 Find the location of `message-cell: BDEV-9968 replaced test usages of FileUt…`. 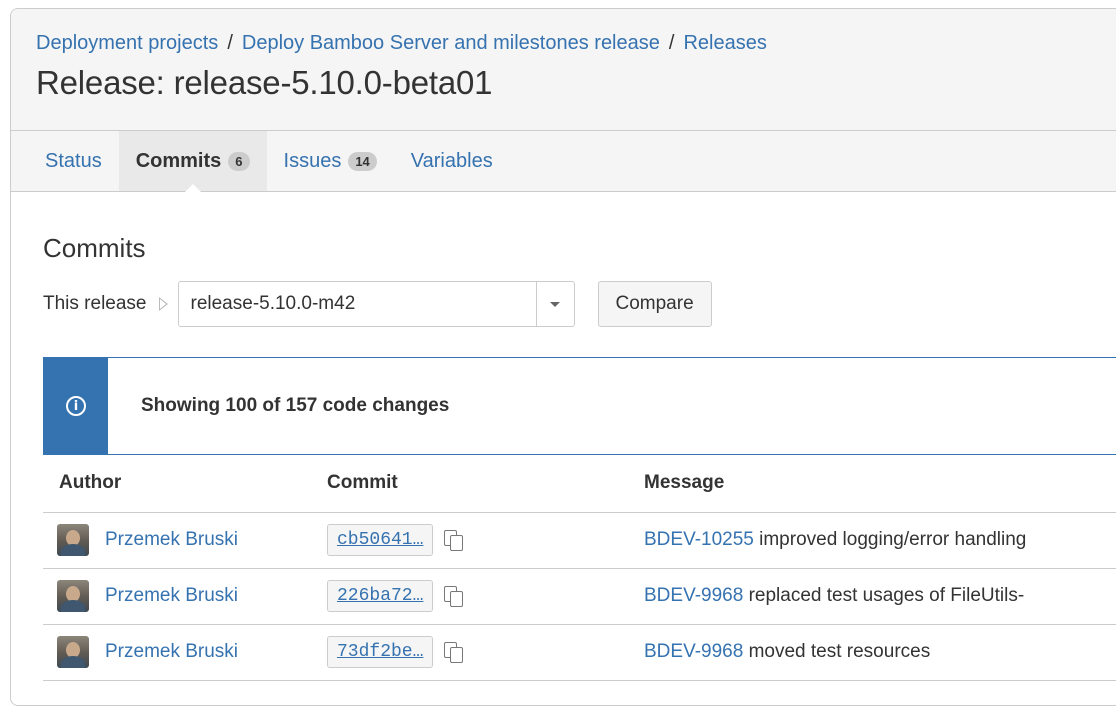

message-cell: BDEV-9968 replaced test usages of FileUt… is located at coordinates (880, 596).